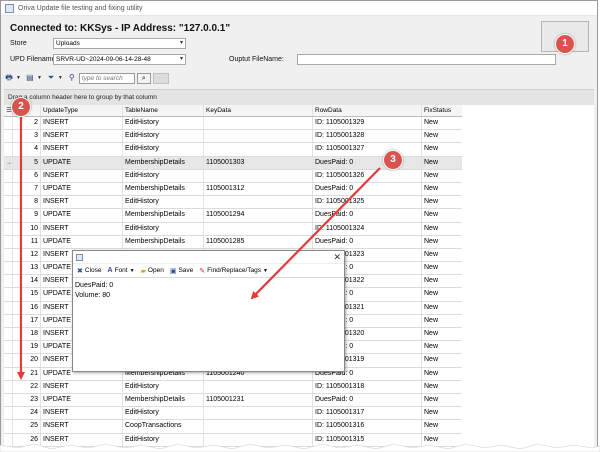 The image size is (600, 452). Describe the element at coordinates (152, 271) in the screenshot. I see `popup-open-button: ▰ Open` at that location.